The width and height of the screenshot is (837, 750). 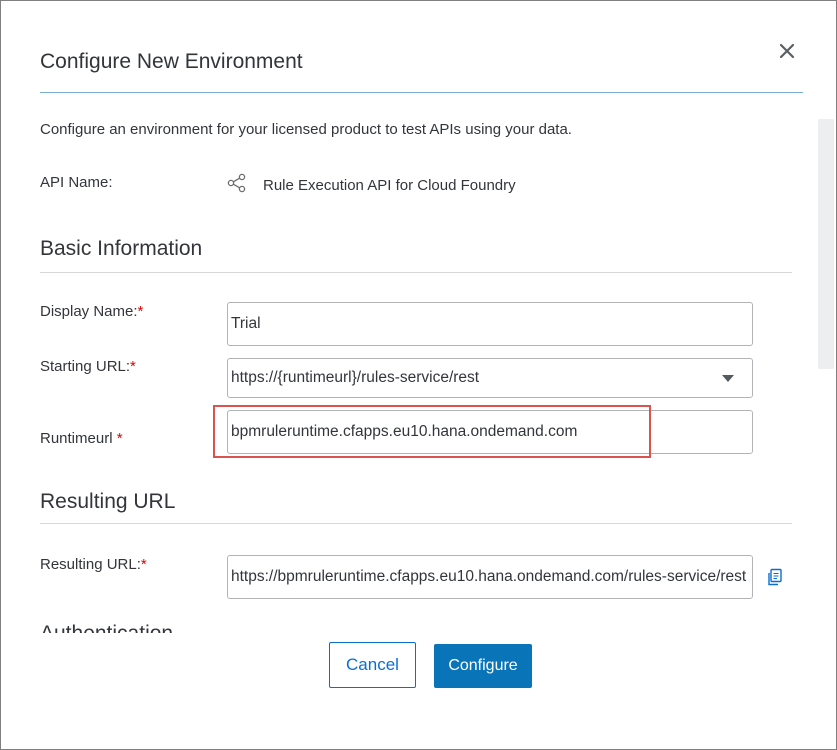 I want to click on basic-information-heading: Basic Information, so click(x=121, y=248).